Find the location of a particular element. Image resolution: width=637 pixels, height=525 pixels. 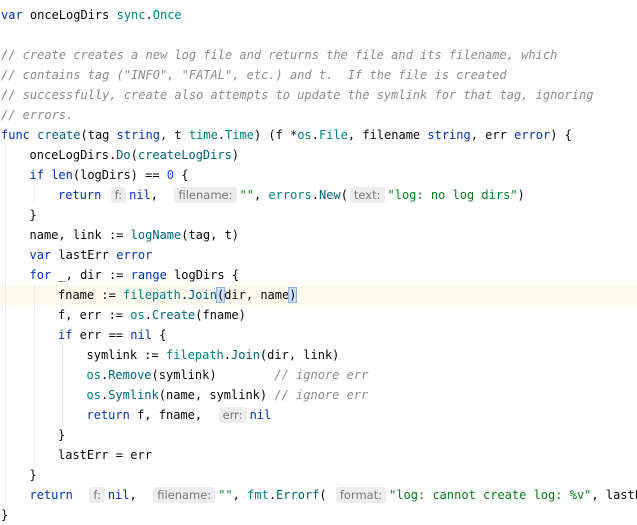

code-line: if len(logDirs) == 0 { is located at coordinates (318, 175).